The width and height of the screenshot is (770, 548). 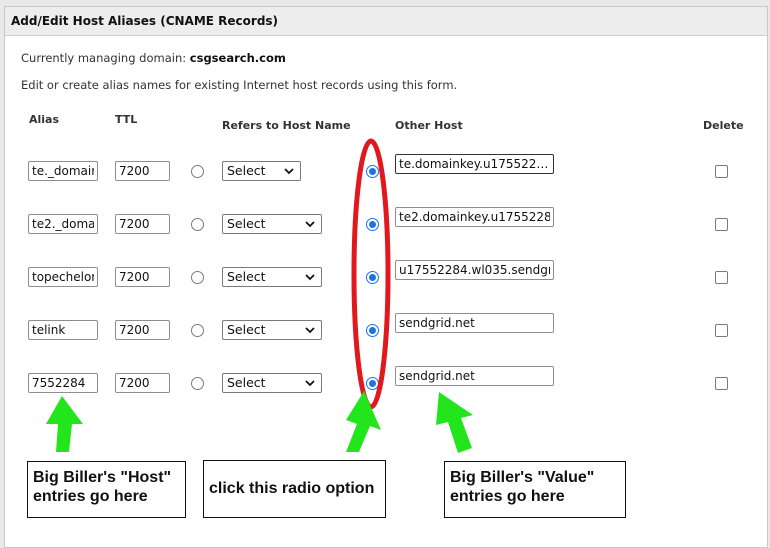 What do you see at coordinates (371, 274) in the screenshot?
I see `red-ellipse-highlight` at bounding box center [371, 274].